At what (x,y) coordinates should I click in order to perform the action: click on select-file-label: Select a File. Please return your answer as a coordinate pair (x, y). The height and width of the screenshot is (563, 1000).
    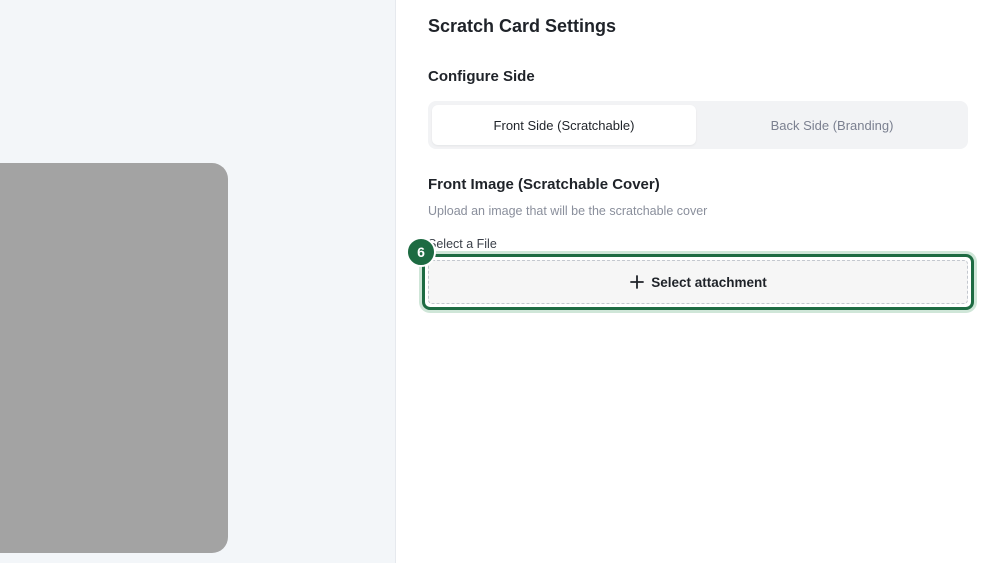
    Looking at the image, I should click on (462, 244).